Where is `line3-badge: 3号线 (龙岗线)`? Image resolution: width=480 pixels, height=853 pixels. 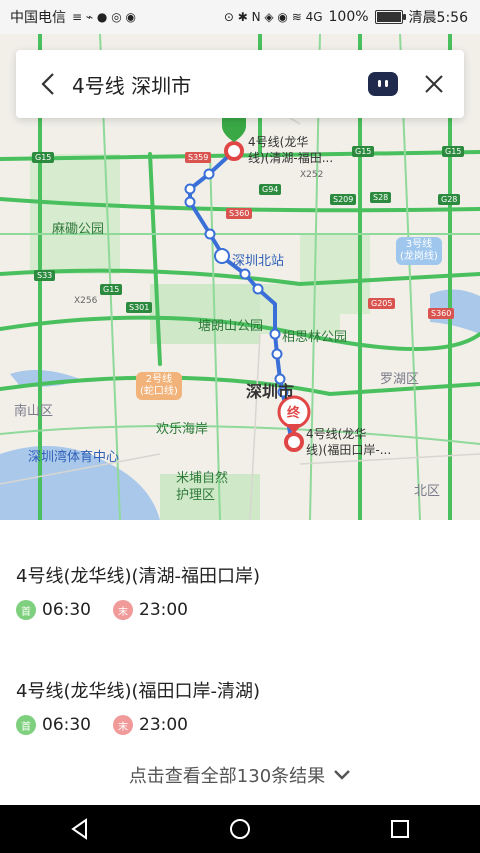 line3-badge: 3号线 (龙岗线) is located at coordinates (419, 251).